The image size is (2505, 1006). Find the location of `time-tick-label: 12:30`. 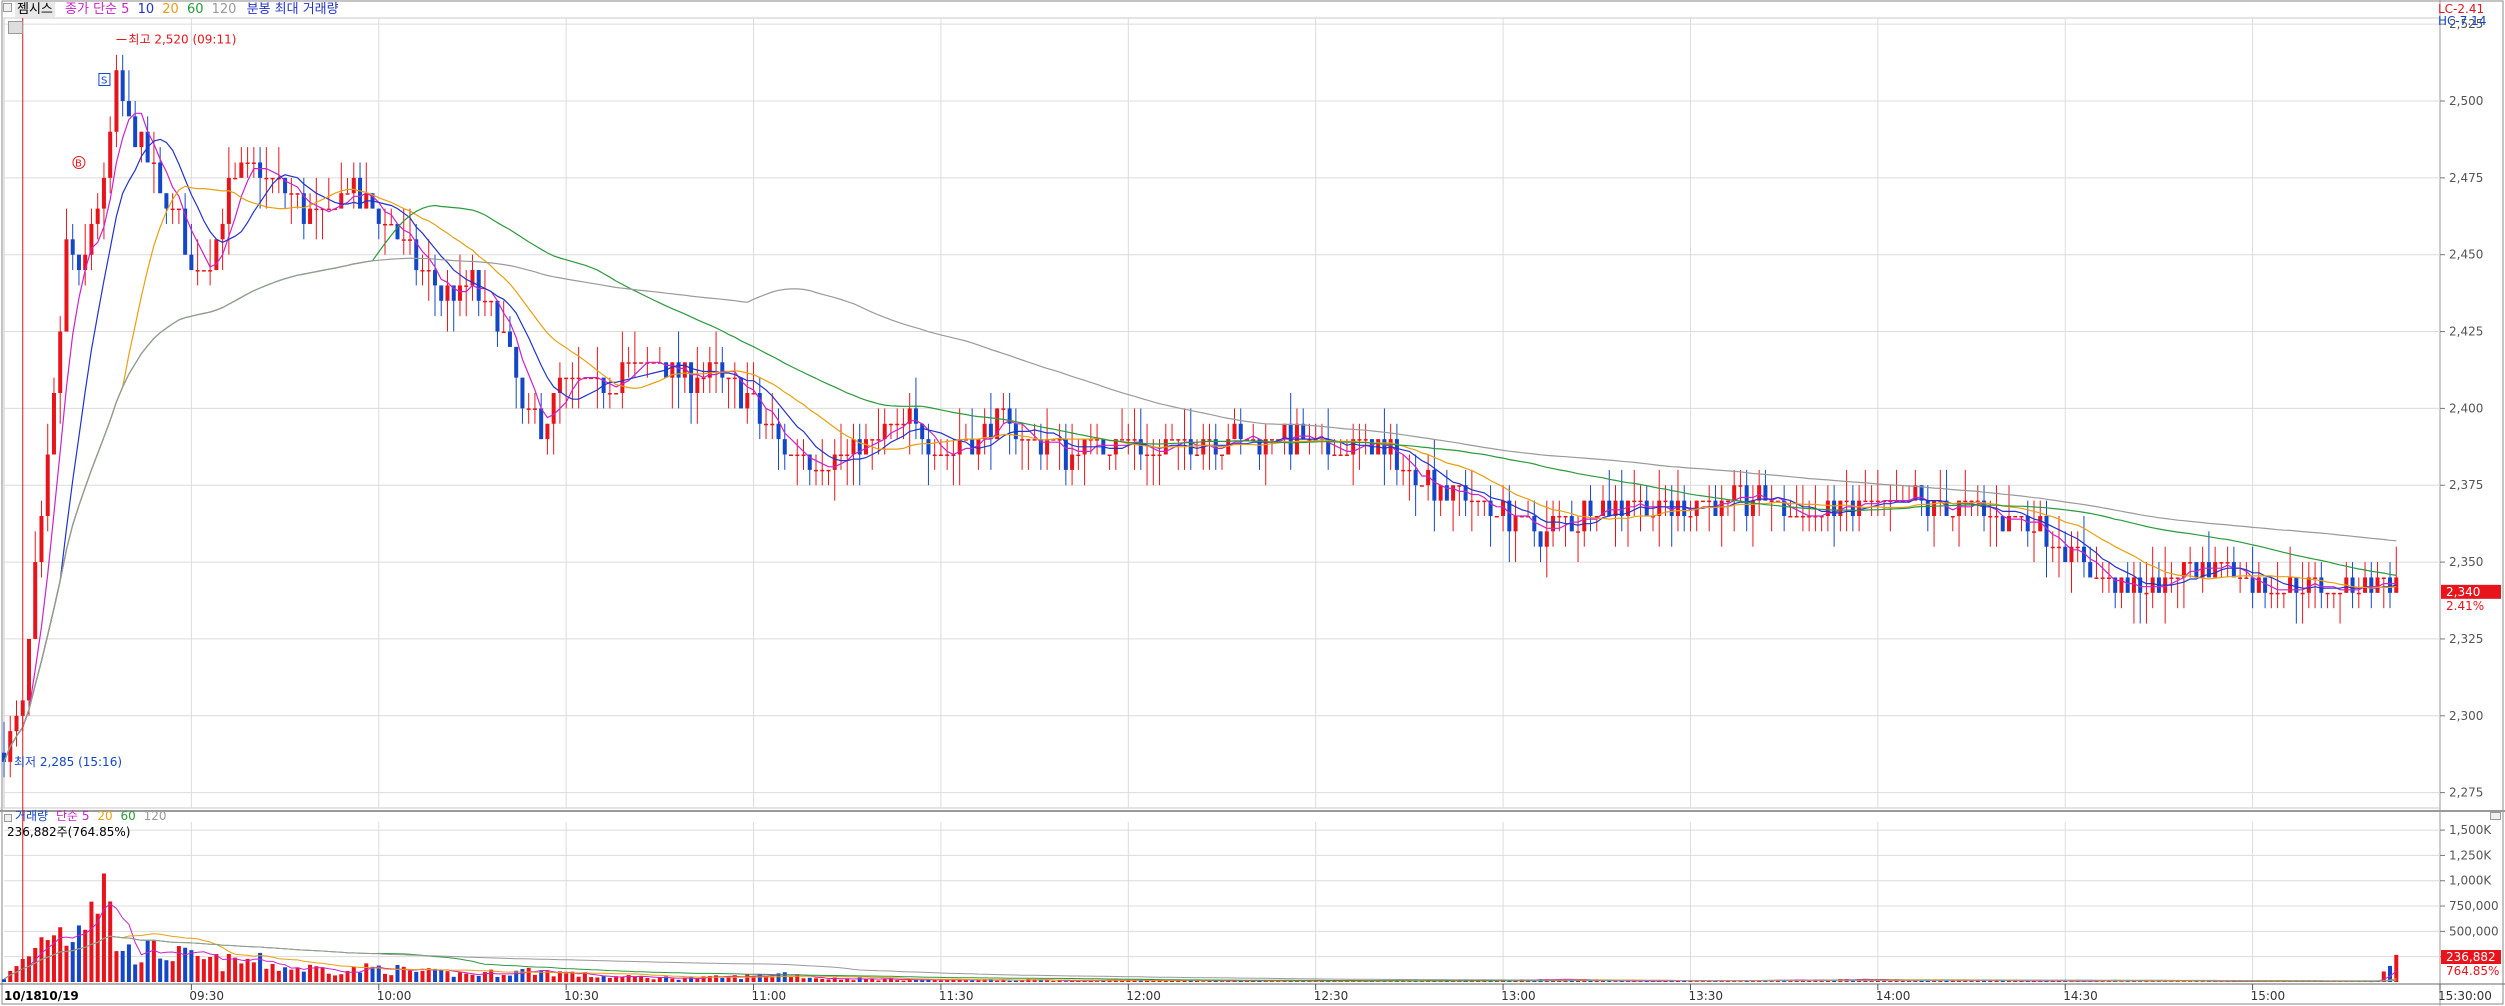

time-tick-label: 12:30 is located at coordinates (1331, 996).